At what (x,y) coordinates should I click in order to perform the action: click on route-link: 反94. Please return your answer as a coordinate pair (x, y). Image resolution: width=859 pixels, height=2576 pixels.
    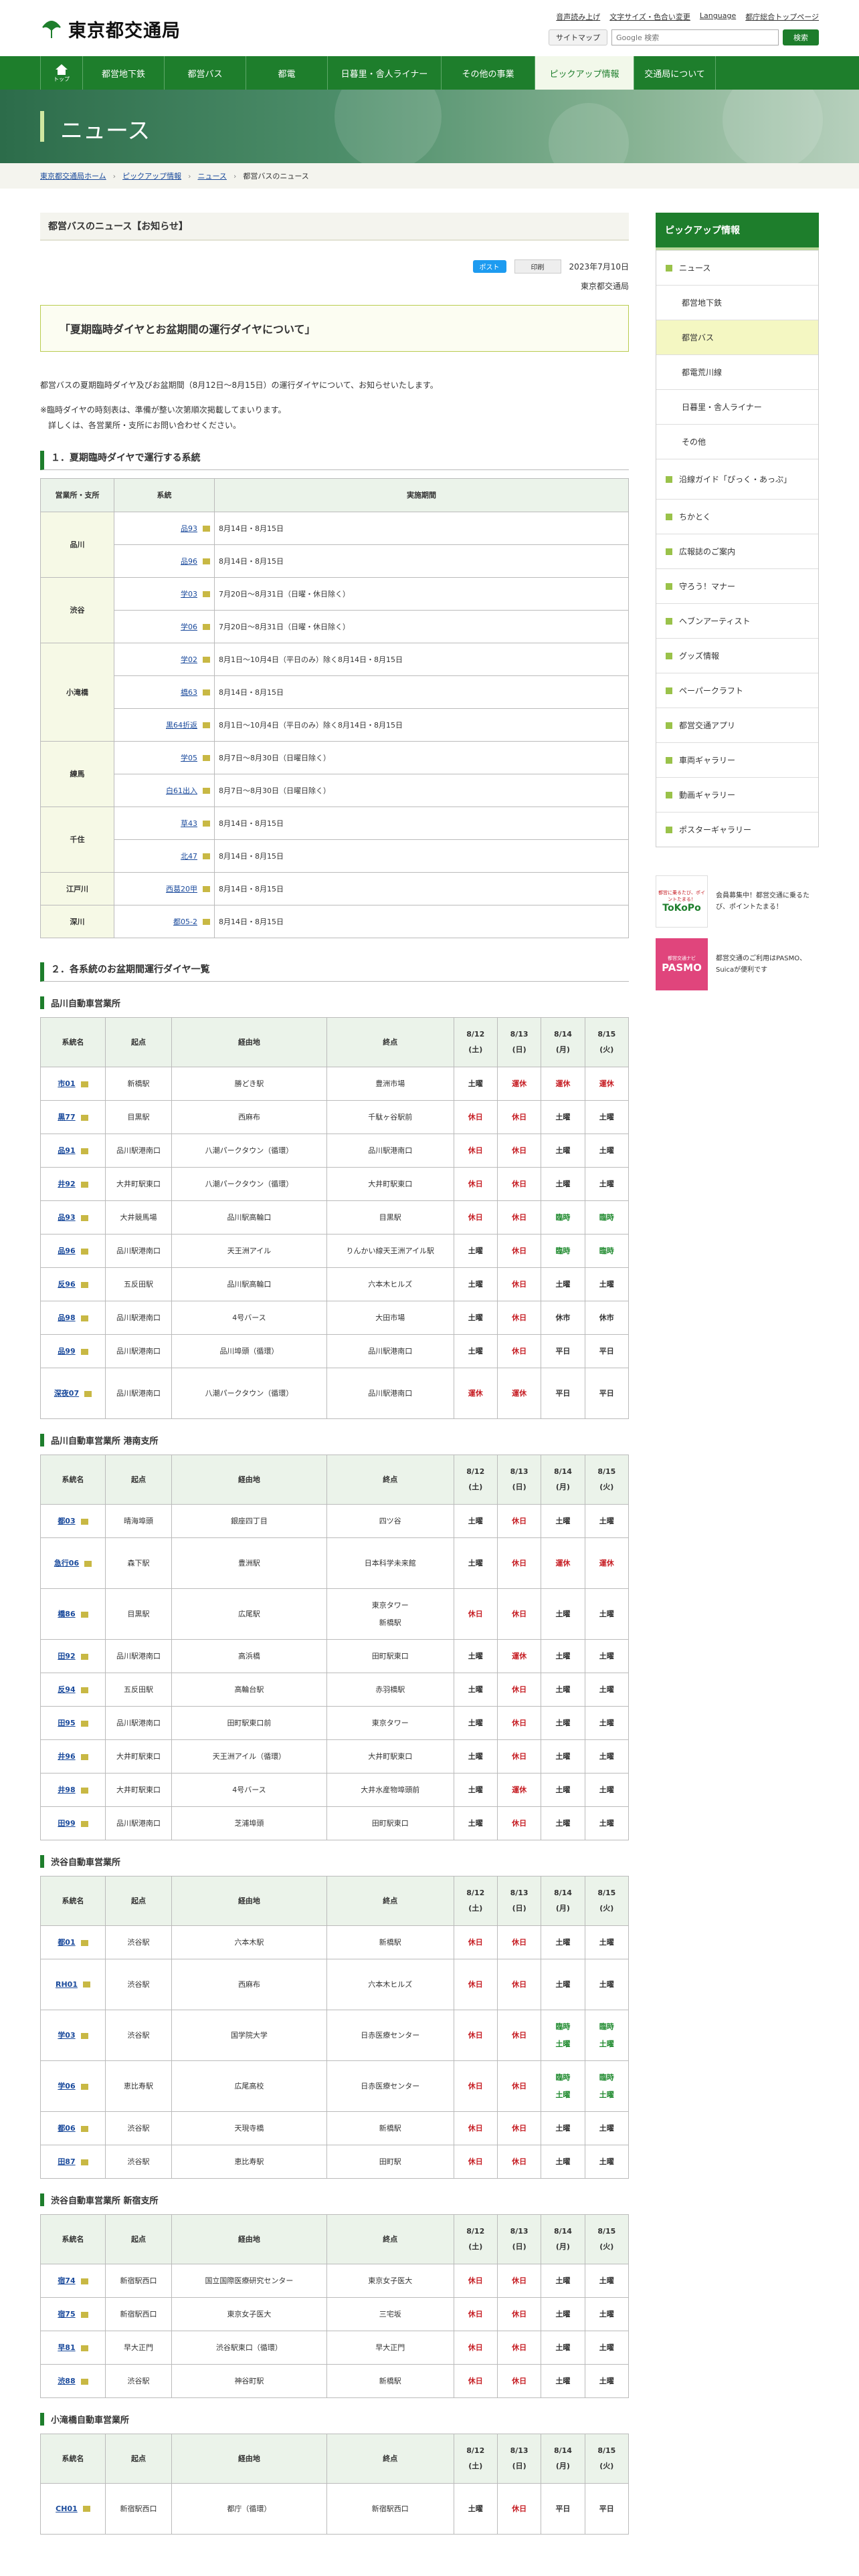
    Looking at the image, I should click on (66, 1689).